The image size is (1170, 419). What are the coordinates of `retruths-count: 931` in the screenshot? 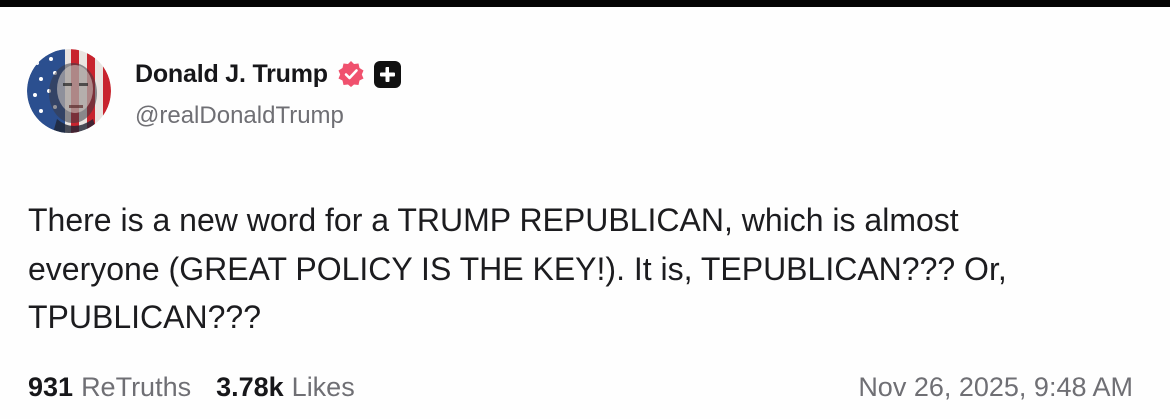 It's located at (51, 387).